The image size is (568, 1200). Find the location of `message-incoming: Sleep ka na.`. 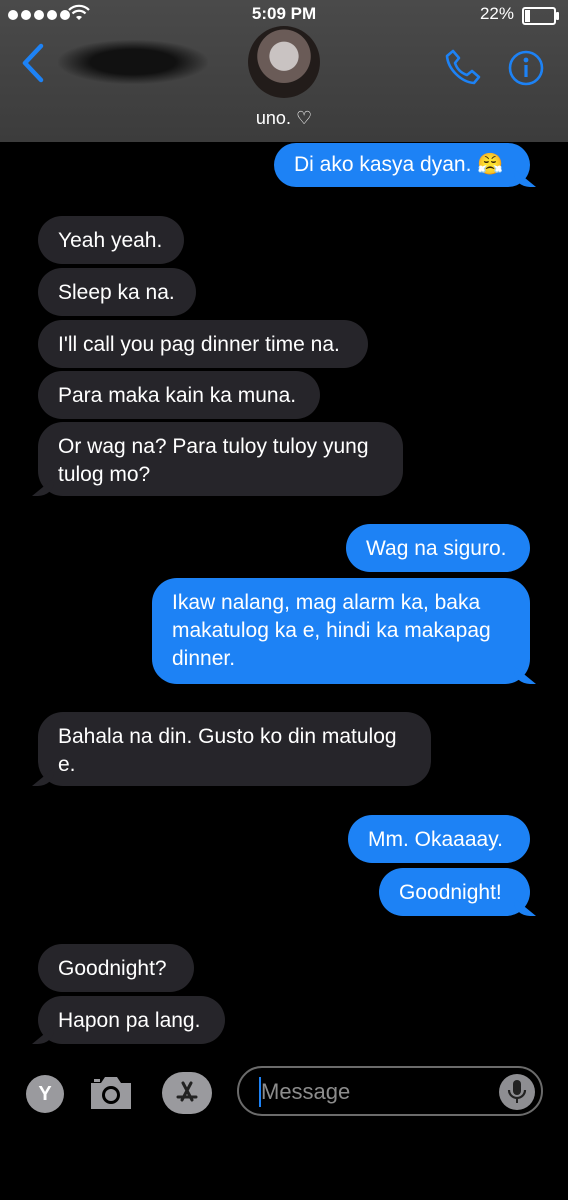

message-incoming: Sleep ka na. is located at coordinates (117, 292).